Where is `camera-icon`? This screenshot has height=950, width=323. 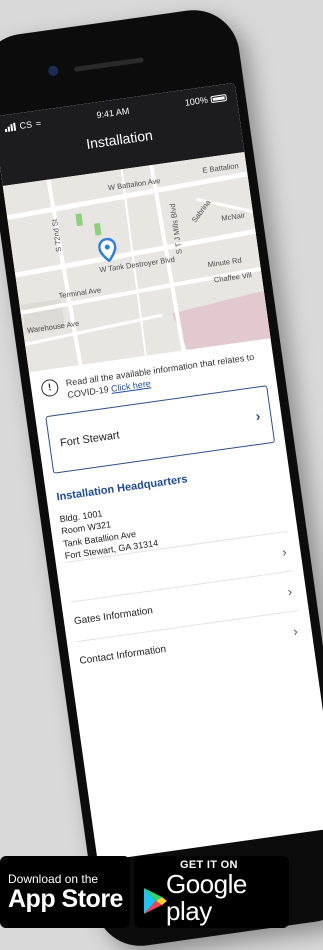
camera-icon is located at coordinates (53, 71).